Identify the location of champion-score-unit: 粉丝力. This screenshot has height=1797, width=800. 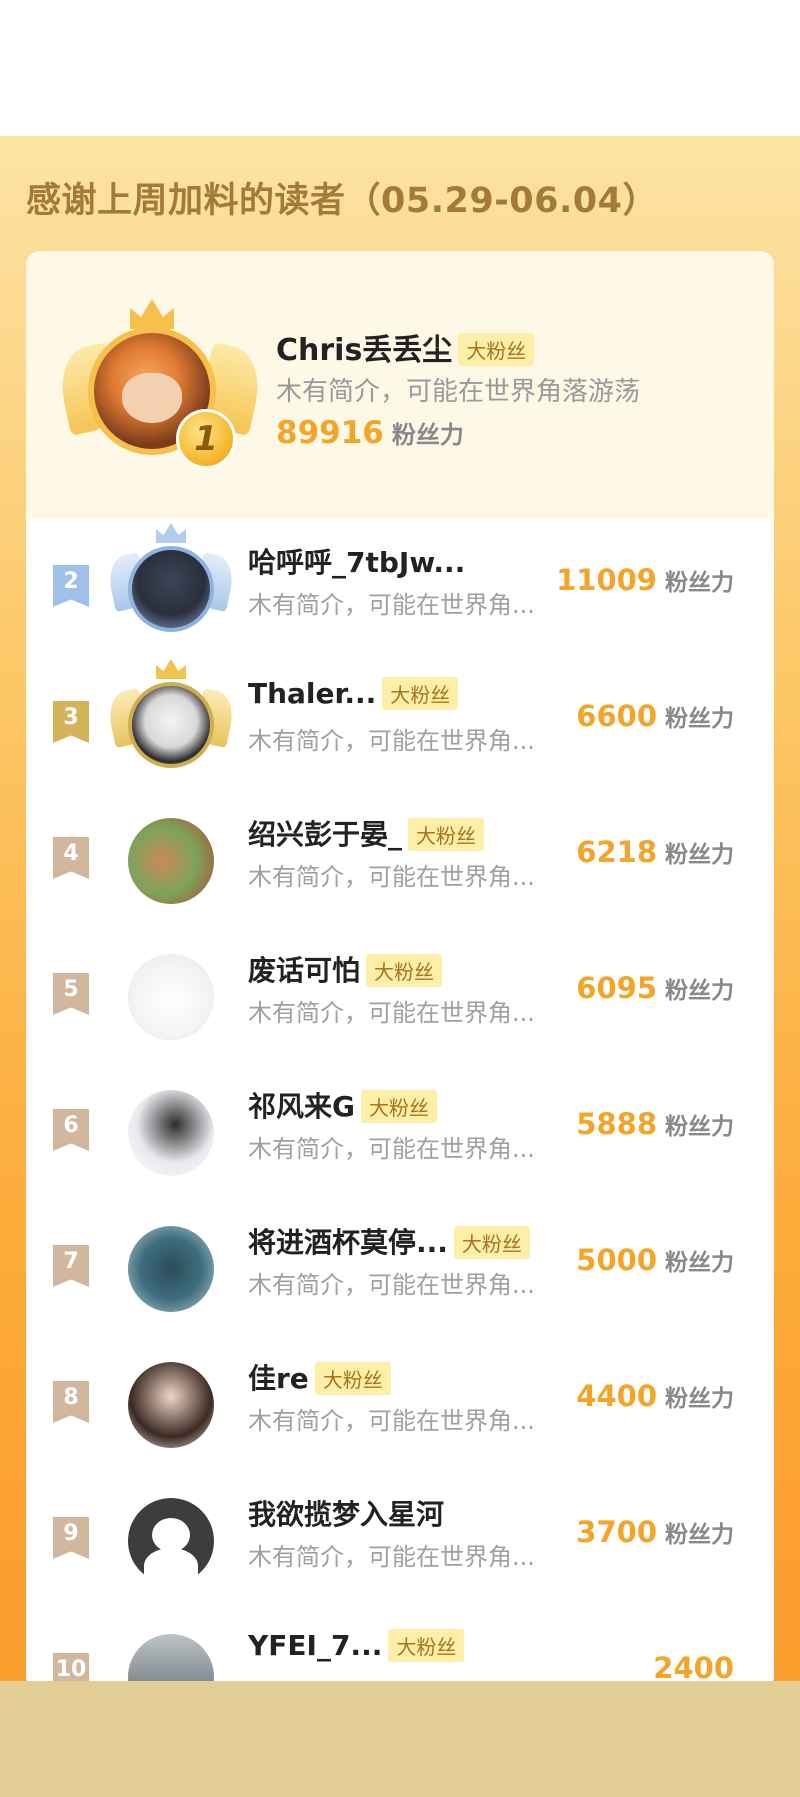
(427, 435).